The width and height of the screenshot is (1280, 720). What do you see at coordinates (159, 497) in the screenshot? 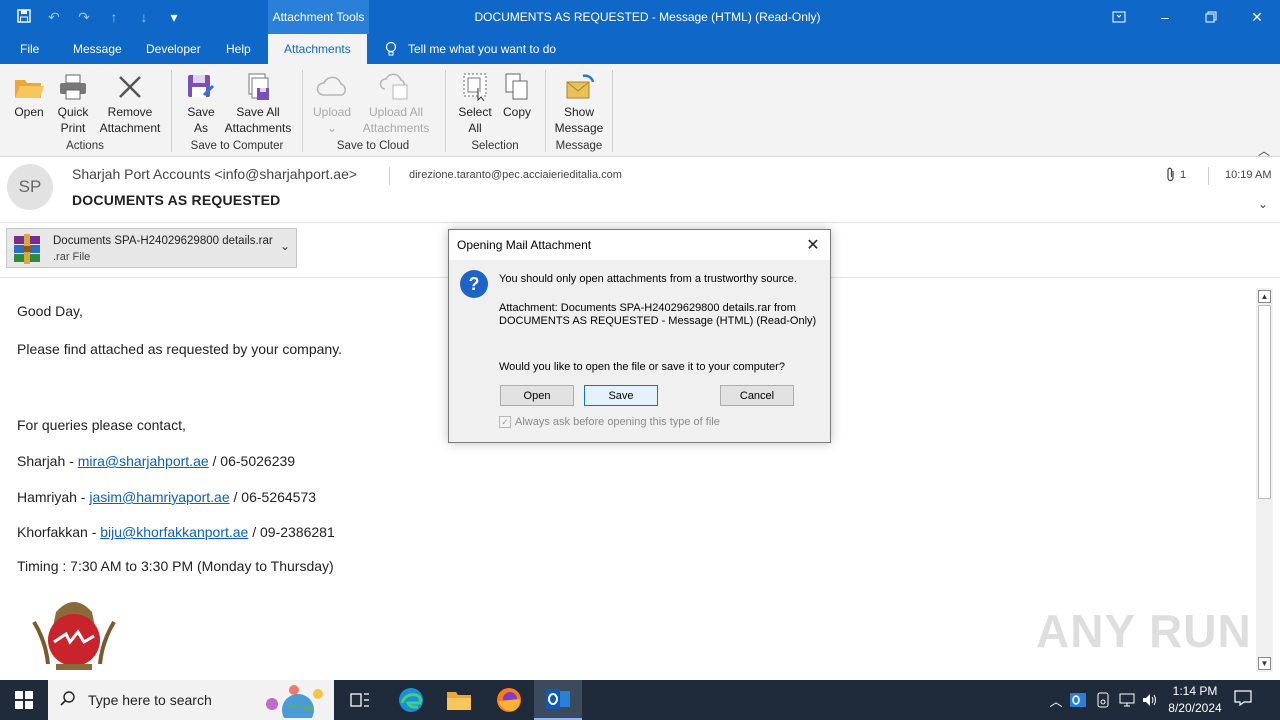
I see `email-link: jasim@hamriyaport.ae` at bounding box center [159, 497].